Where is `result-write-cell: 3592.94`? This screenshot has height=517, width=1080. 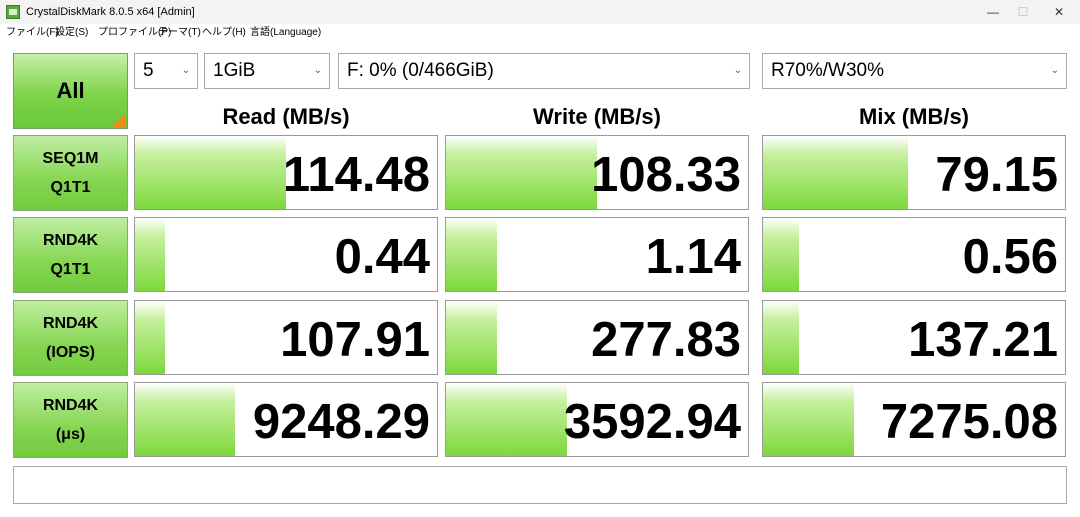
result-write-cell: 3592.94 is located at coordinates (597, 419).